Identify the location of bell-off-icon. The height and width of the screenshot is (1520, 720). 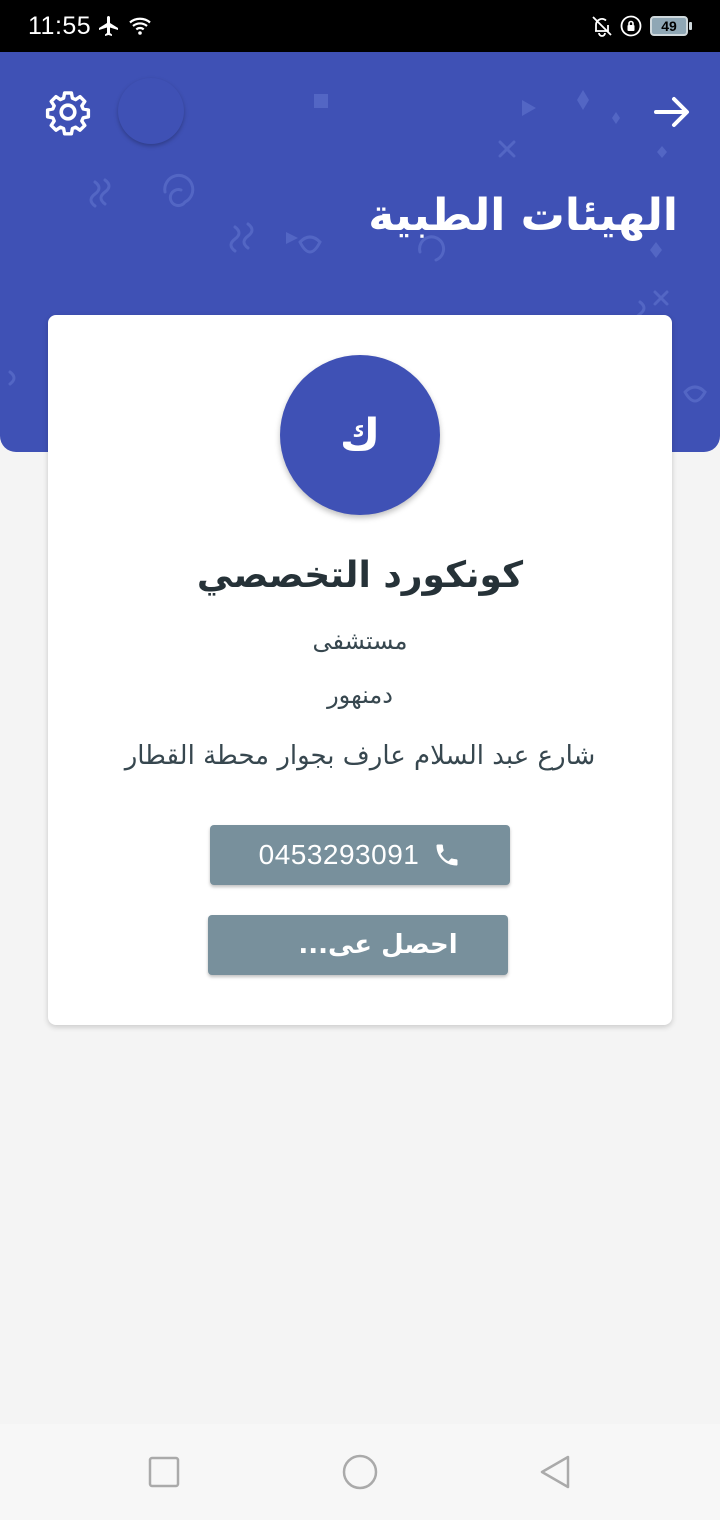
(602, 26).